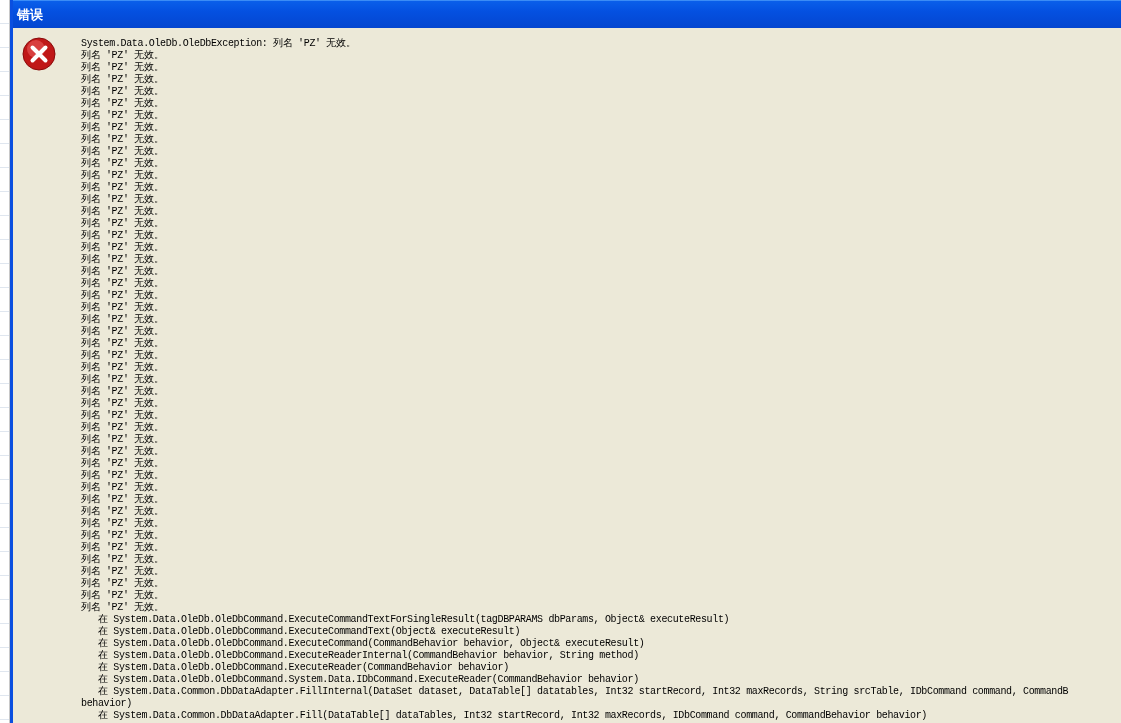 The image size is (1121, 723). What do you see at coordinates (413, 620) in the screenshot?
I see `error-message-line: 在 System.Data.OleDb.OleDbCommand.ExecuteCommandTextForSingleResult(tagDBPARAMS dbParams, Object& executeResult)` at bounding box center [413, 620].